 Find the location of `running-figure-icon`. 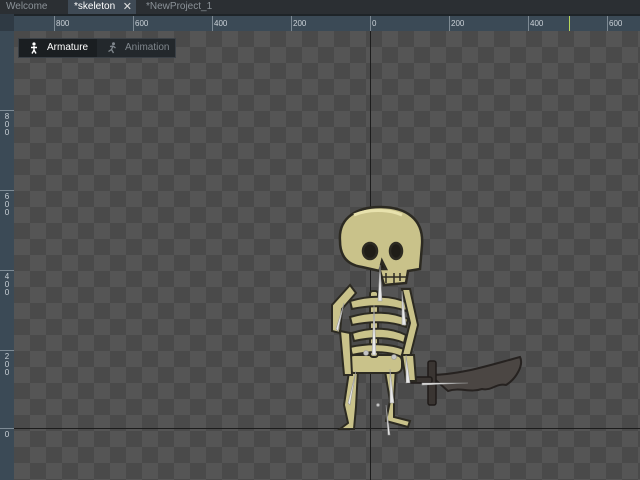

running-figure-icon is located at coordinates (112, 48).